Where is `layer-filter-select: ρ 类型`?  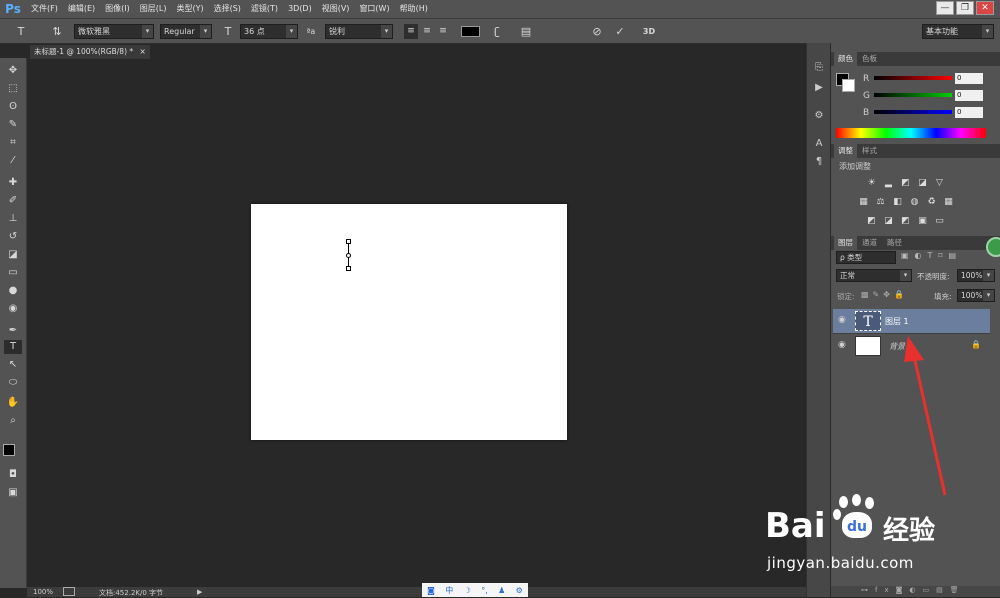
layer-filter-select: ρ 类型 is located at coordinates (866, 257).